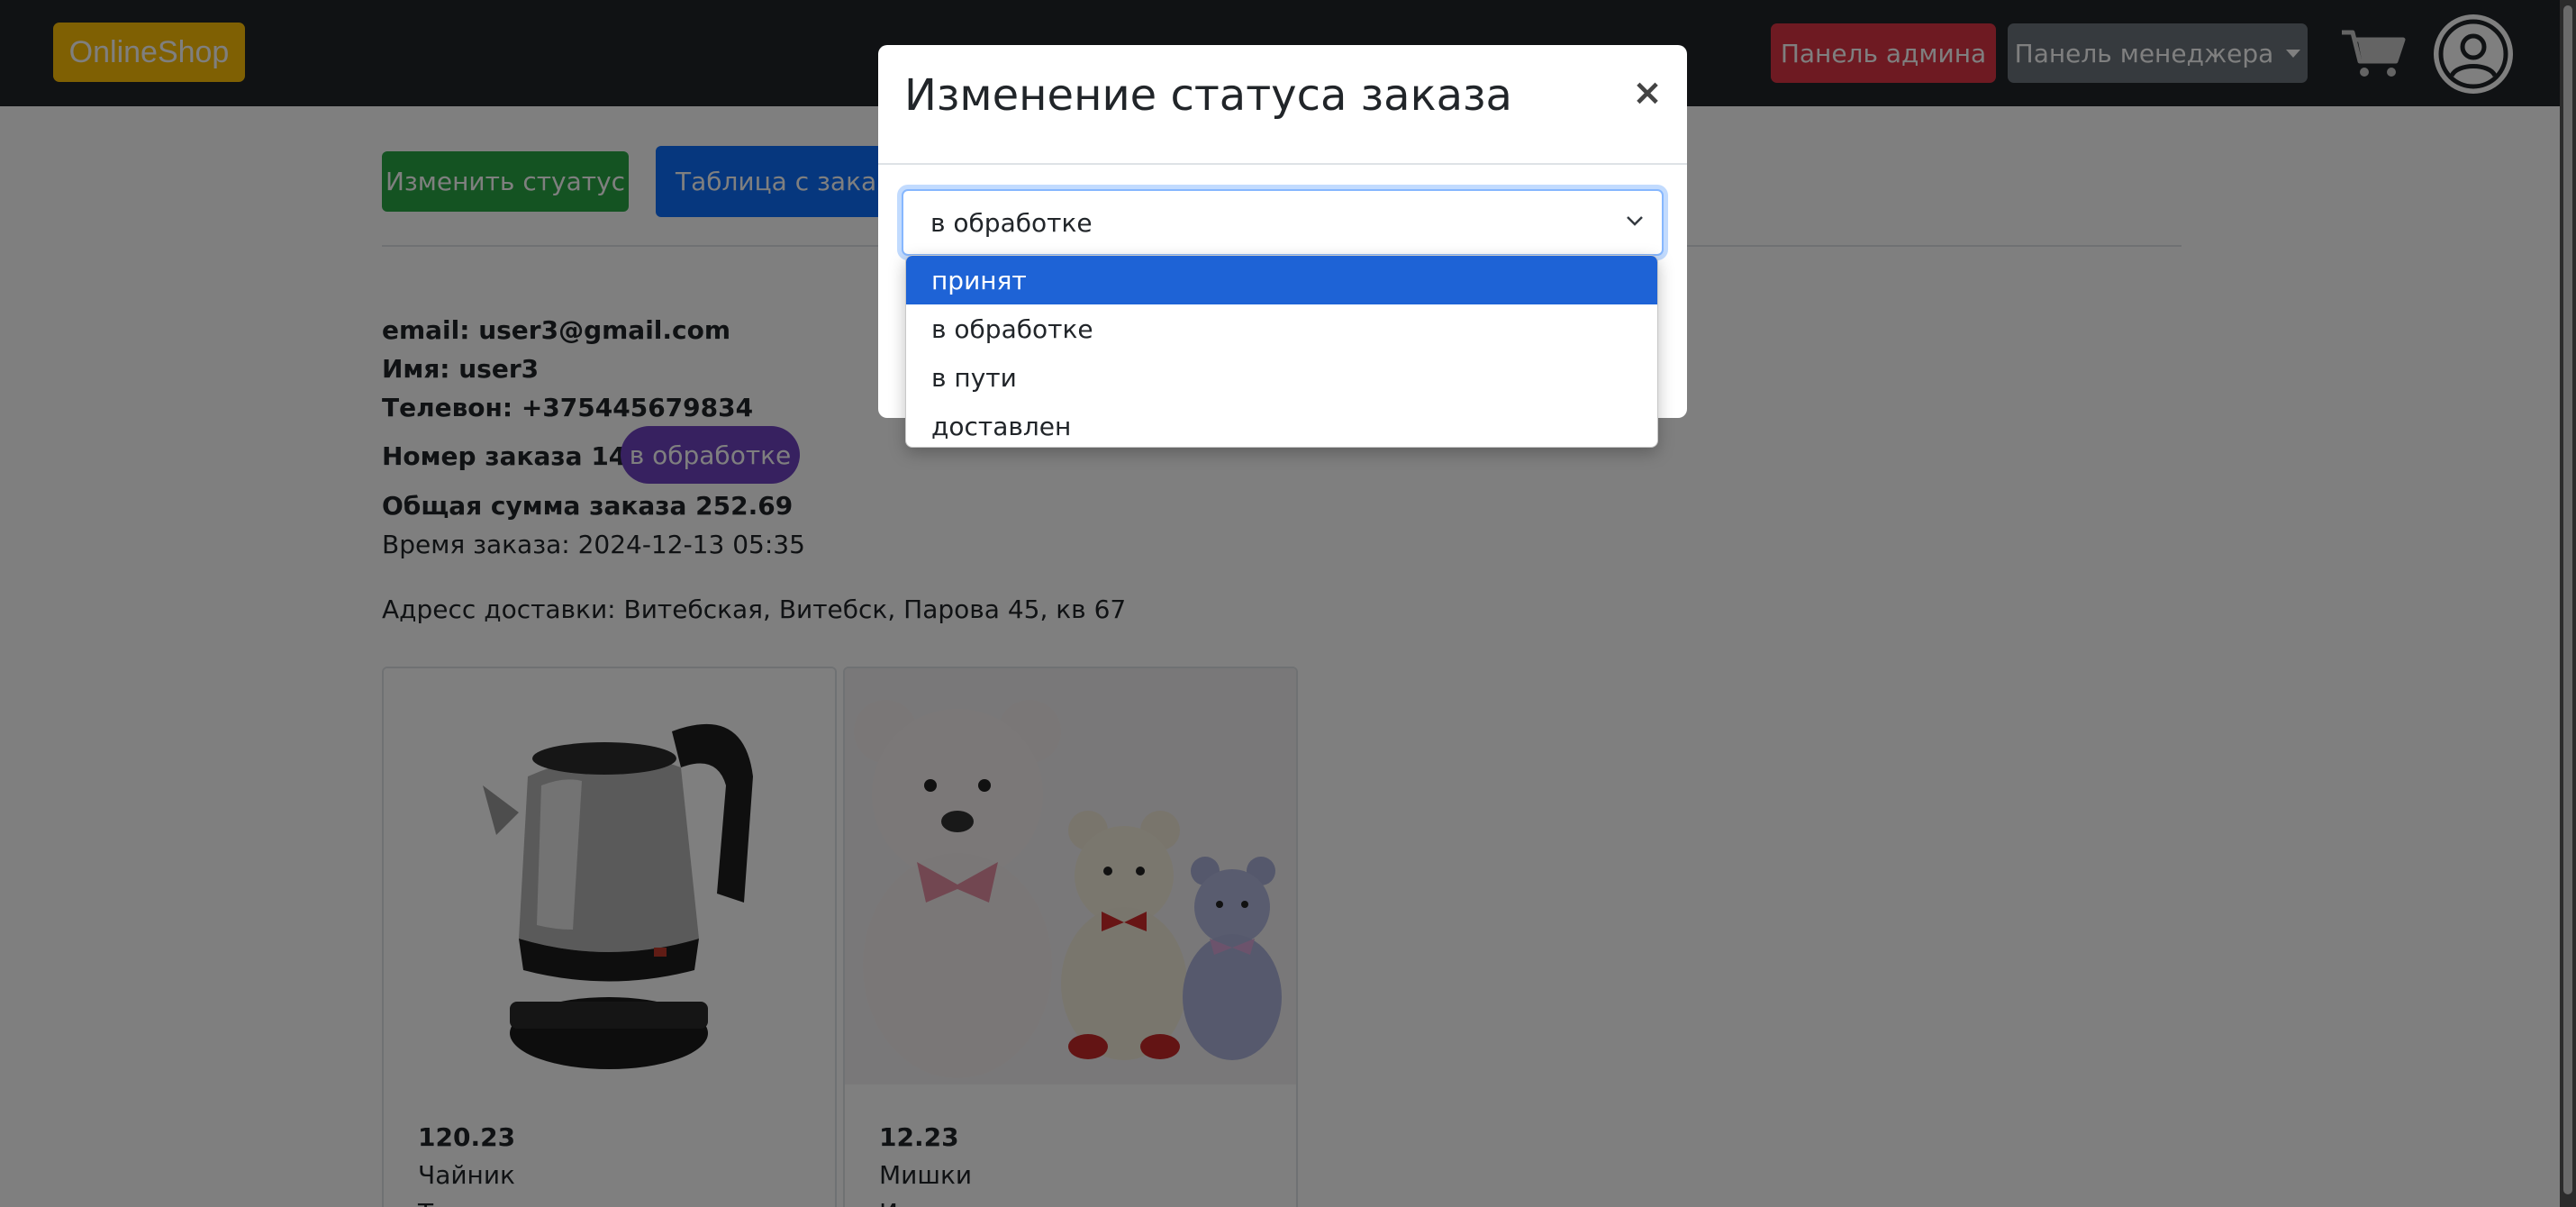 Image resolution: width=2576 pixels, height=1207 pixels. I want to click on close-icon: ×, so click(1647, 92).